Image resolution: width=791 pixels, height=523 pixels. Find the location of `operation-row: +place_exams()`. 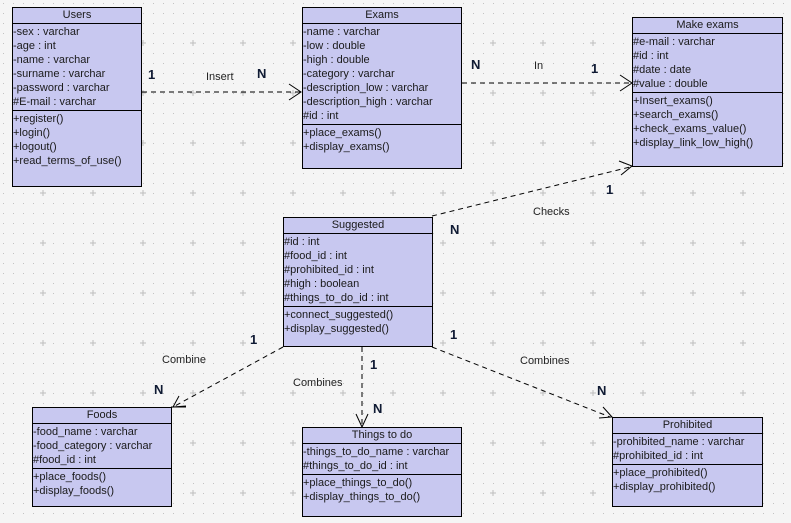

operation-row: +place_exams() is located at coordinates (382, 133).